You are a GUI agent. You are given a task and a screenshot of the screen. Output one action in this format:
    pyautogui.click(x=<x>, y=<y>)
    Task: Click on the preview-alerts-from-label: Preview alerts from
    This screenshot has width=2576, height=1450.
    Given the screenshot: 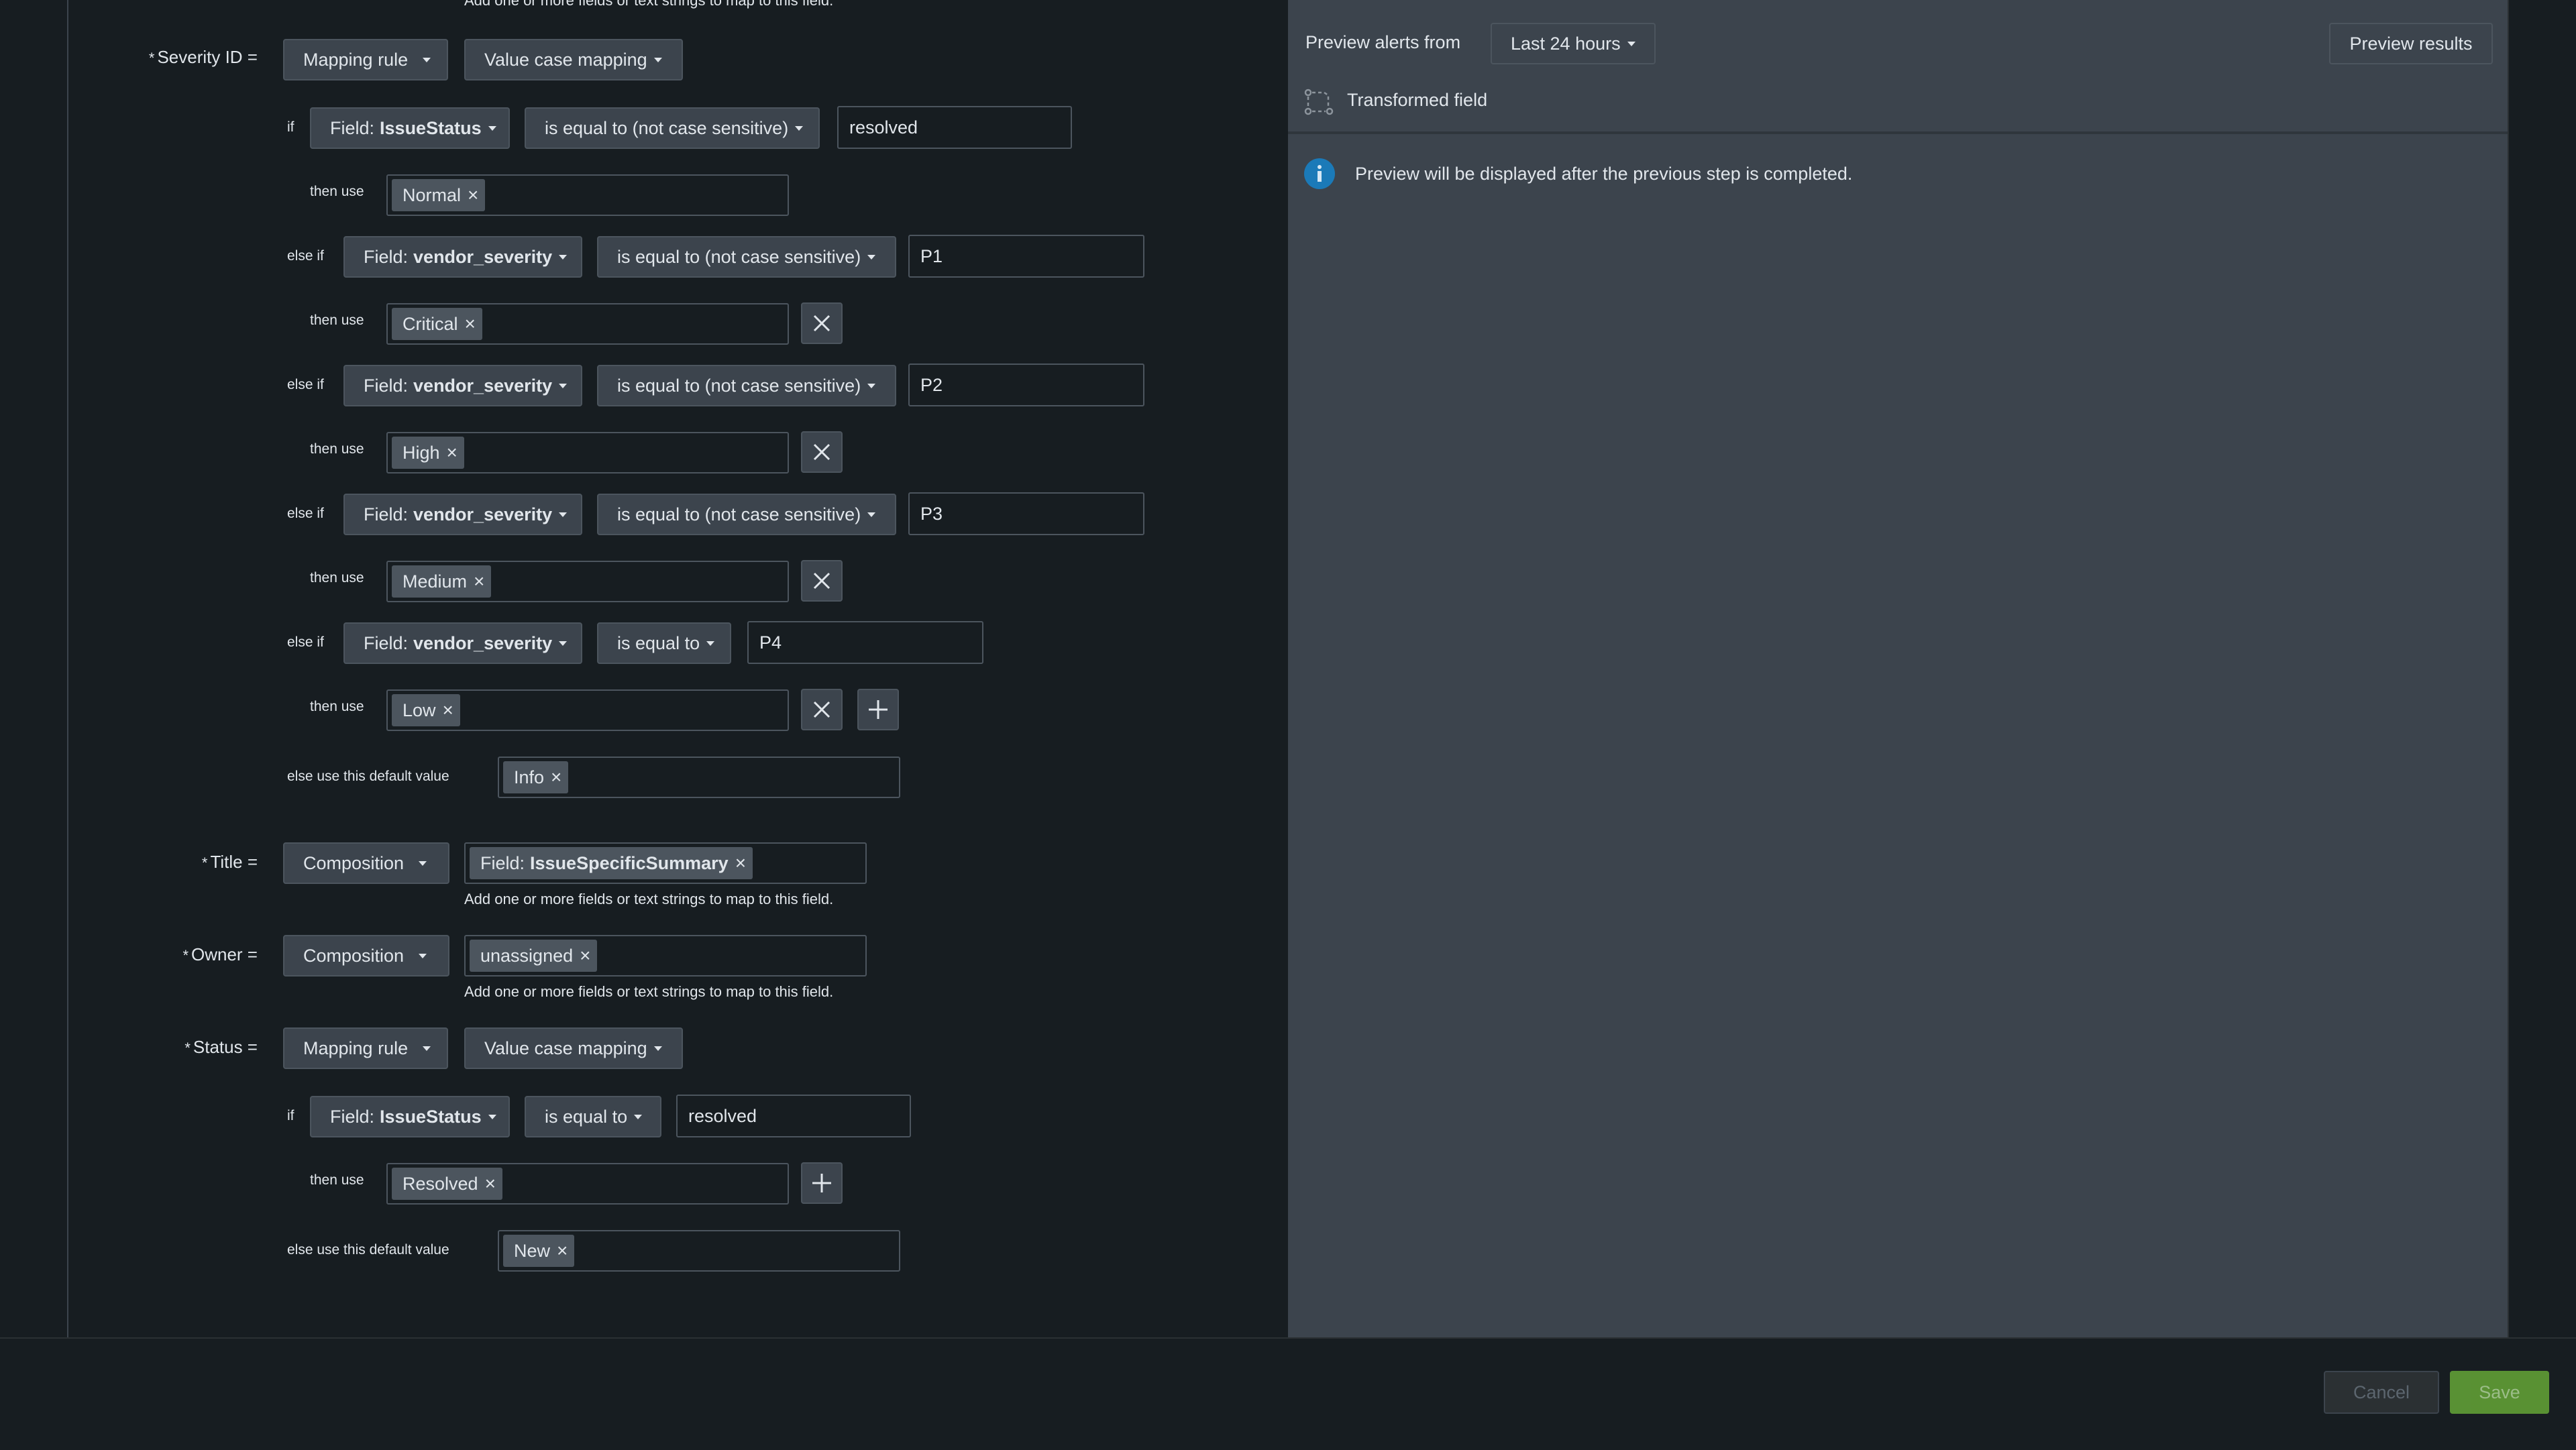 What is the action you would take?
    pyautogui.click(x=1383, y=42)
    